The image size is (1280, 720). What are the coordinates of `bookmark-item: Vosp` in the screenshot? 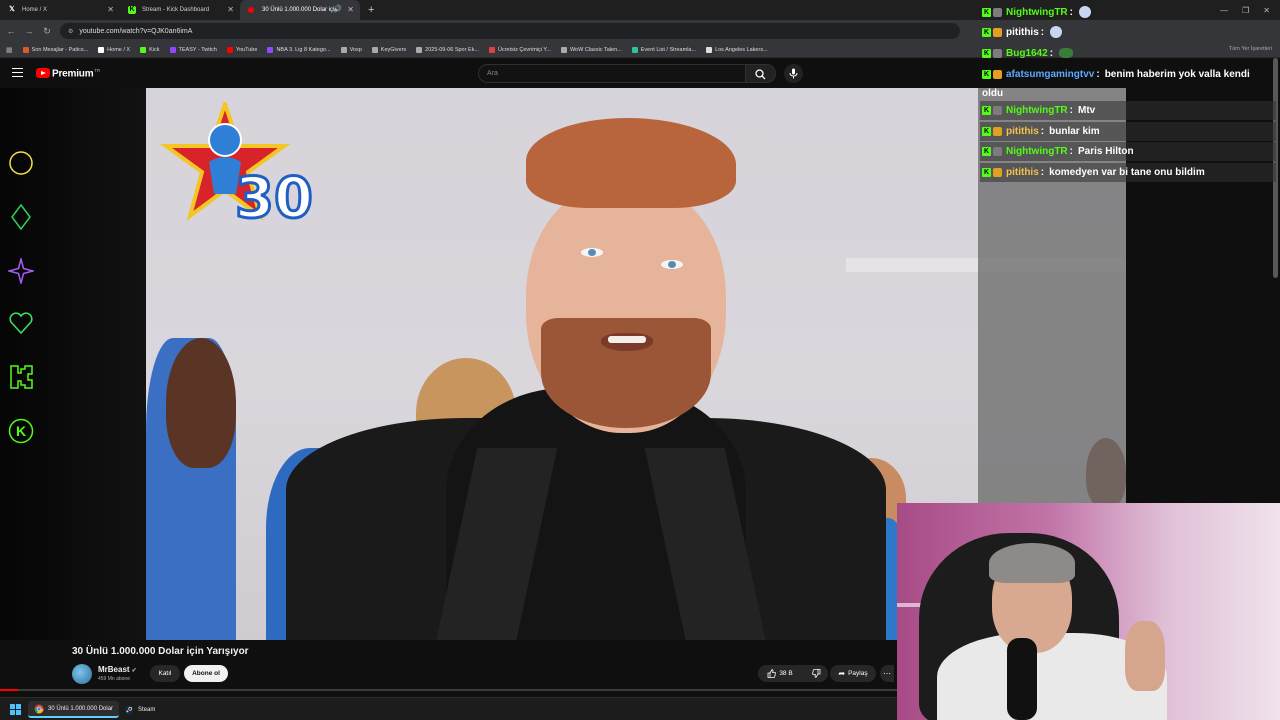 It's located at (351, 49).